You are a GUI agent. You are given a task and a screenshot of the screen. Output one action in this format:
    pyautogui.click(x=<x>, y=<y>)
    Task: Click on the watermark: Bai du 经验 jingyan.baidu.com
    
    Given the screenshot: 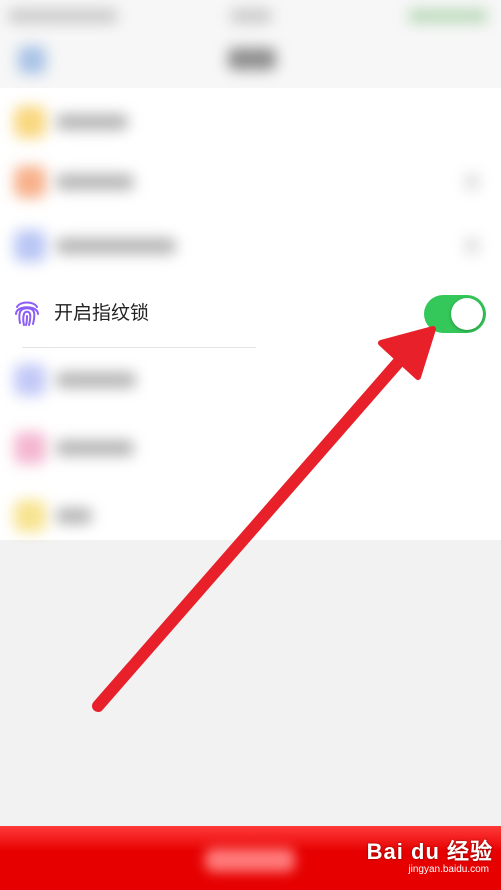 What is the action you would take?
    pyautogui.click(x=430, y=860)
    